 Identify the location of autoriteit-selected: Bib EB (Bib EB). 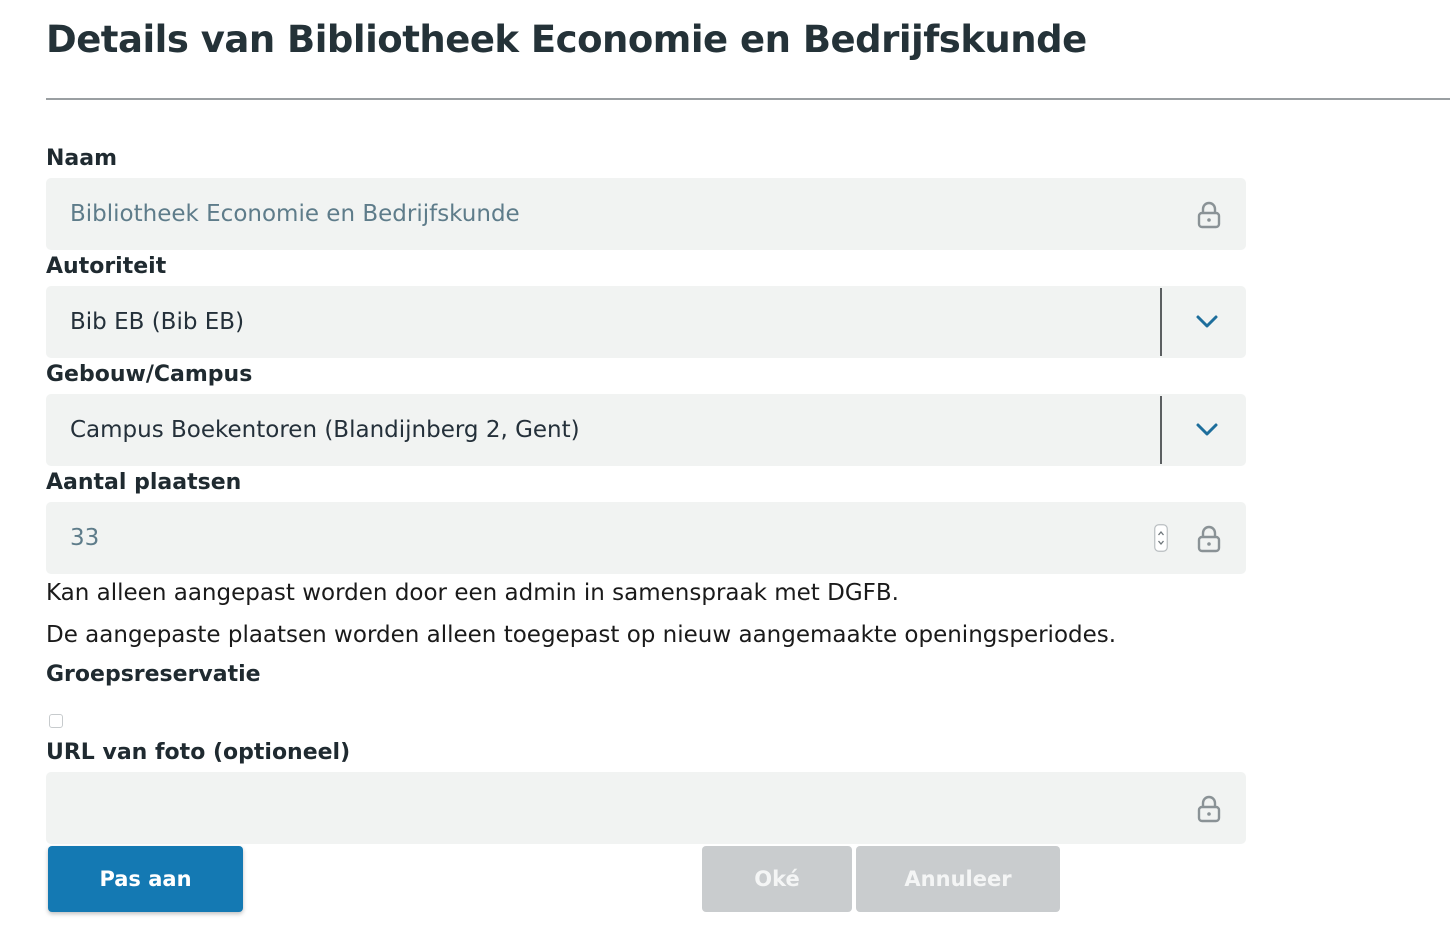
(157, 322).